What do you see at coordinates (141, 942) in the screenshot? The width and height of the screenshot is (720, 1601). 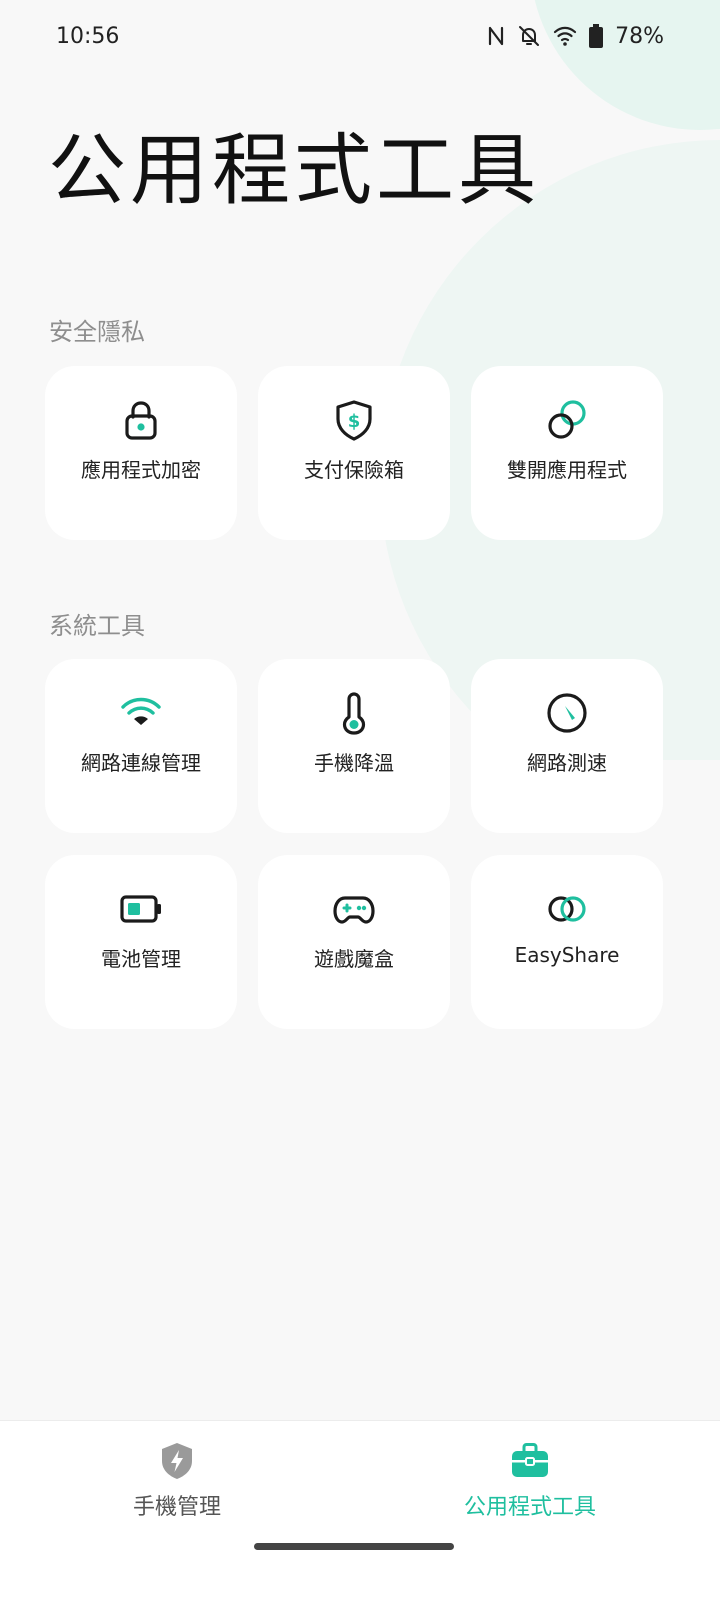 I see `tile-battery-manager: 電池管理` at bounding box center [141, 942].